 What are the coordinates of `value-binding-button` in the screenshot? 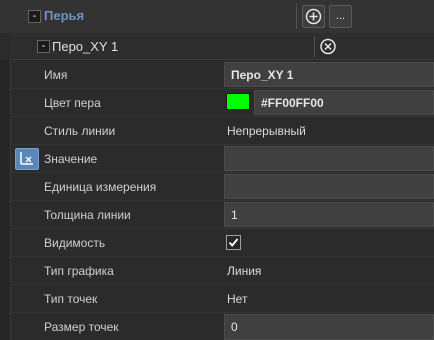 It's located at (27, 159).